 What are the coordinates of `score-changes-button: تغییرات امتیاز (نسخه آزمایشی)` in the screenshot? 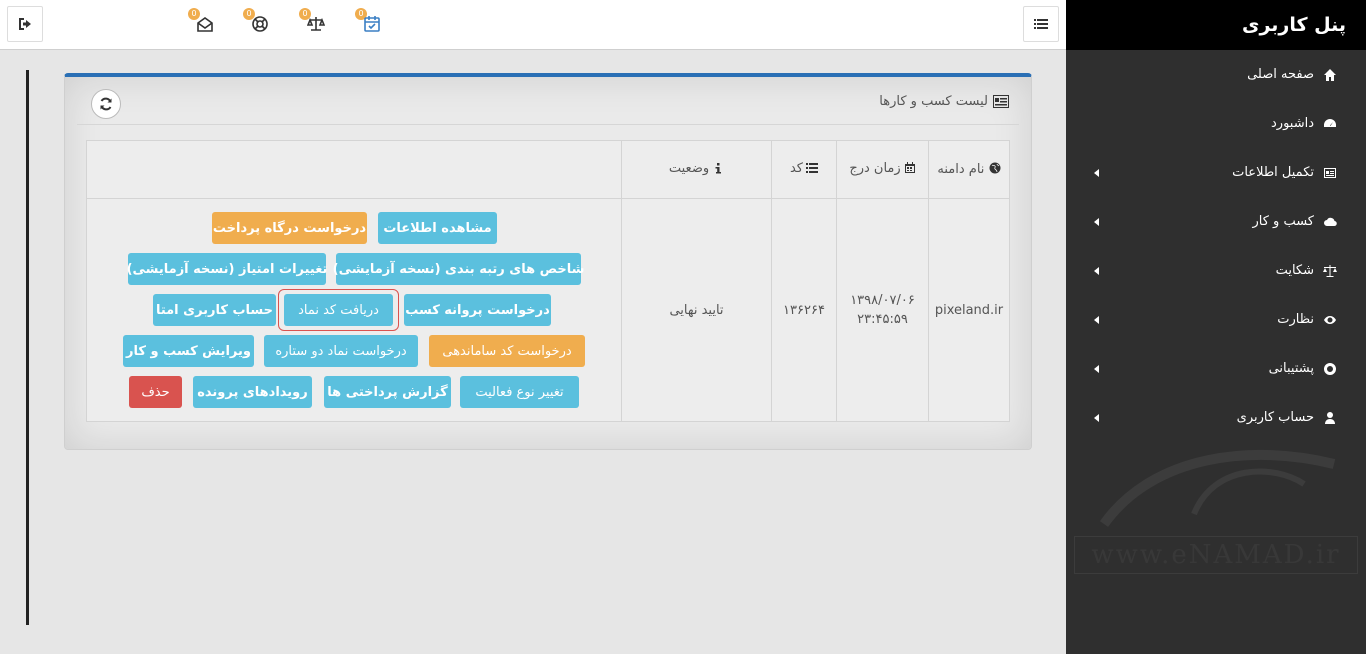 It's located at (227, 269).